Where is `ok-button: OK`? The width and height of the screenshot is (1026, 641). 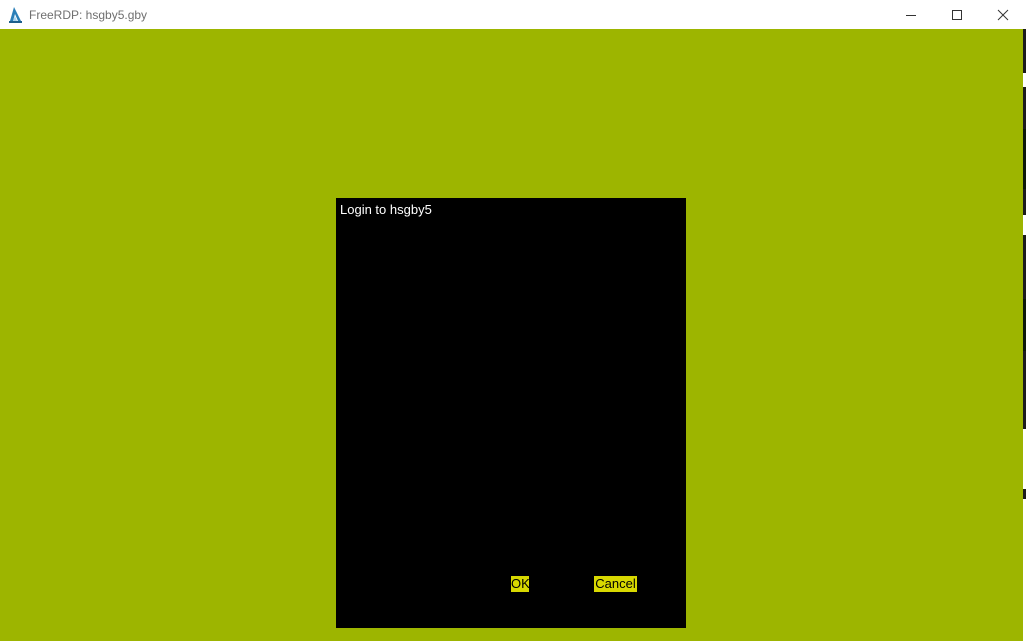
ok-button: OK is located at coordinates (520, 584).